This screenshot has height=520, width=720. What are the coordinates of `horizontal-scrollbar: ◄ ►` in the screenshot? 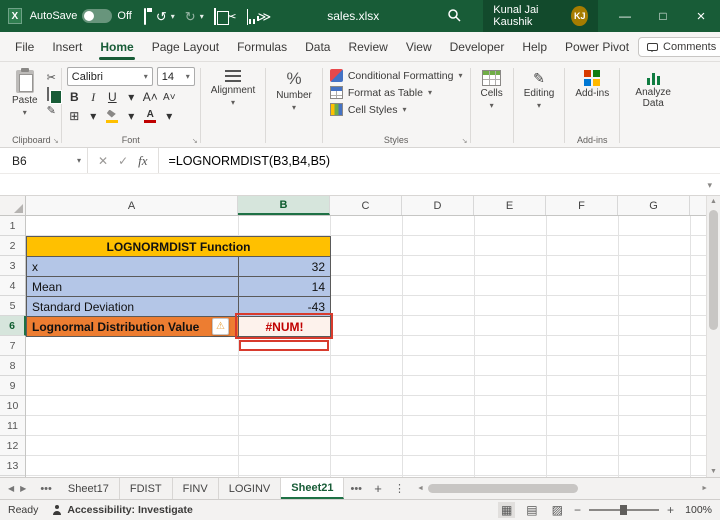 It's located at (562, 488).